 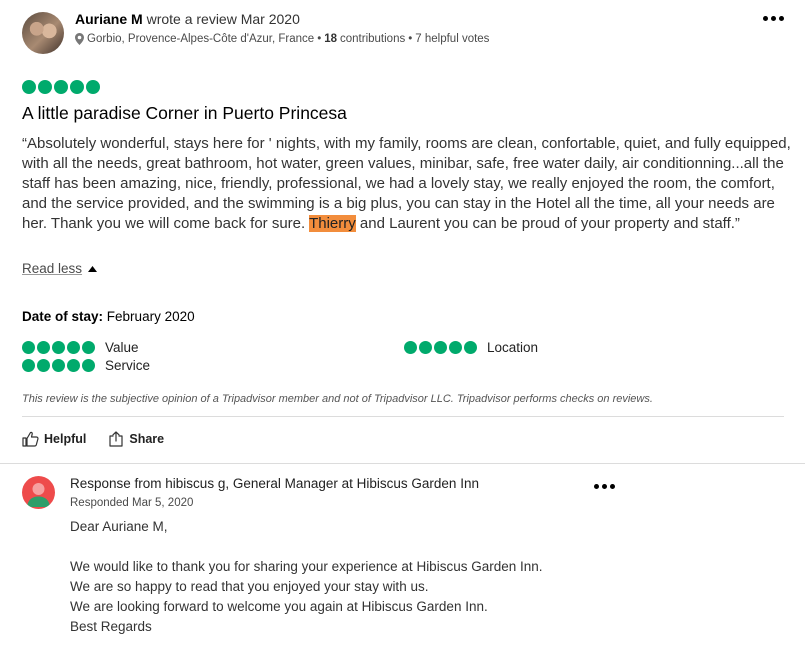 I want to click on subrating-label: Value, so click(x=122, y=347).